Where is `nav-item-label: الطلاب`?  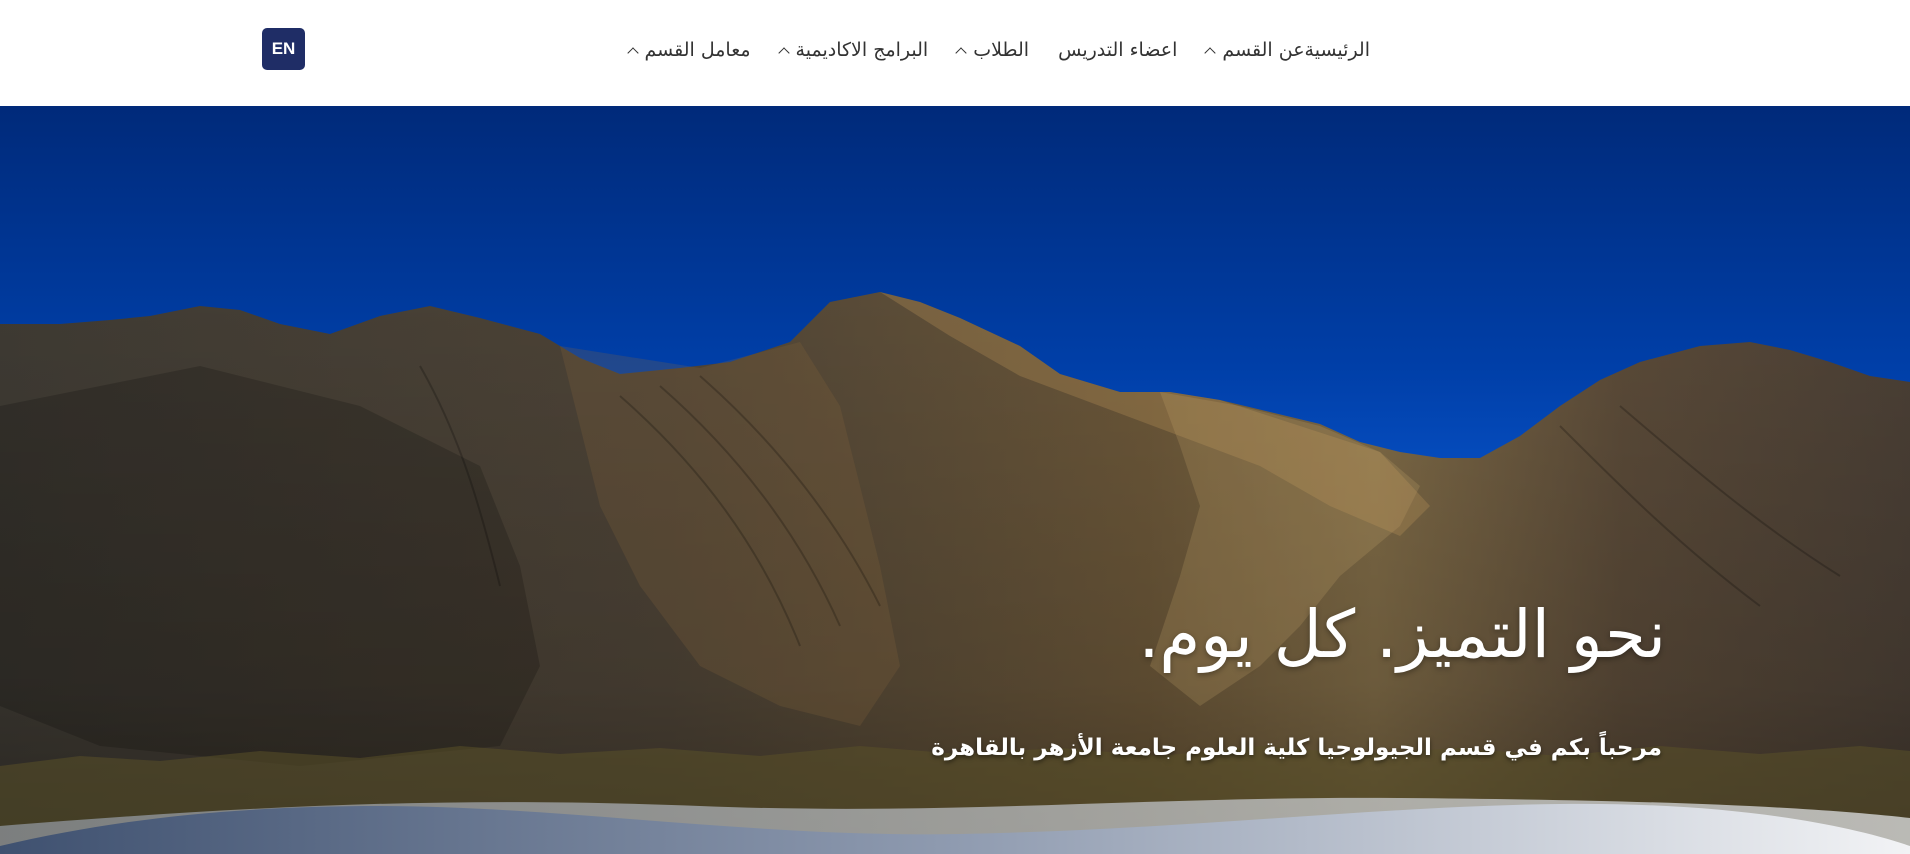
nav-item-label: الطلاب is located at coordinates (1001, 50).